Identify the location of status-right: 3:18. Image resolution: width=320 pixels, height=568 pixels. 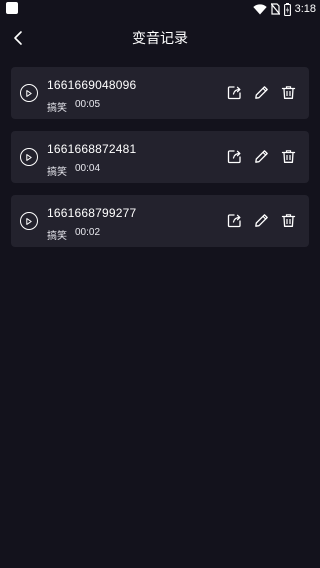
(284, 9).